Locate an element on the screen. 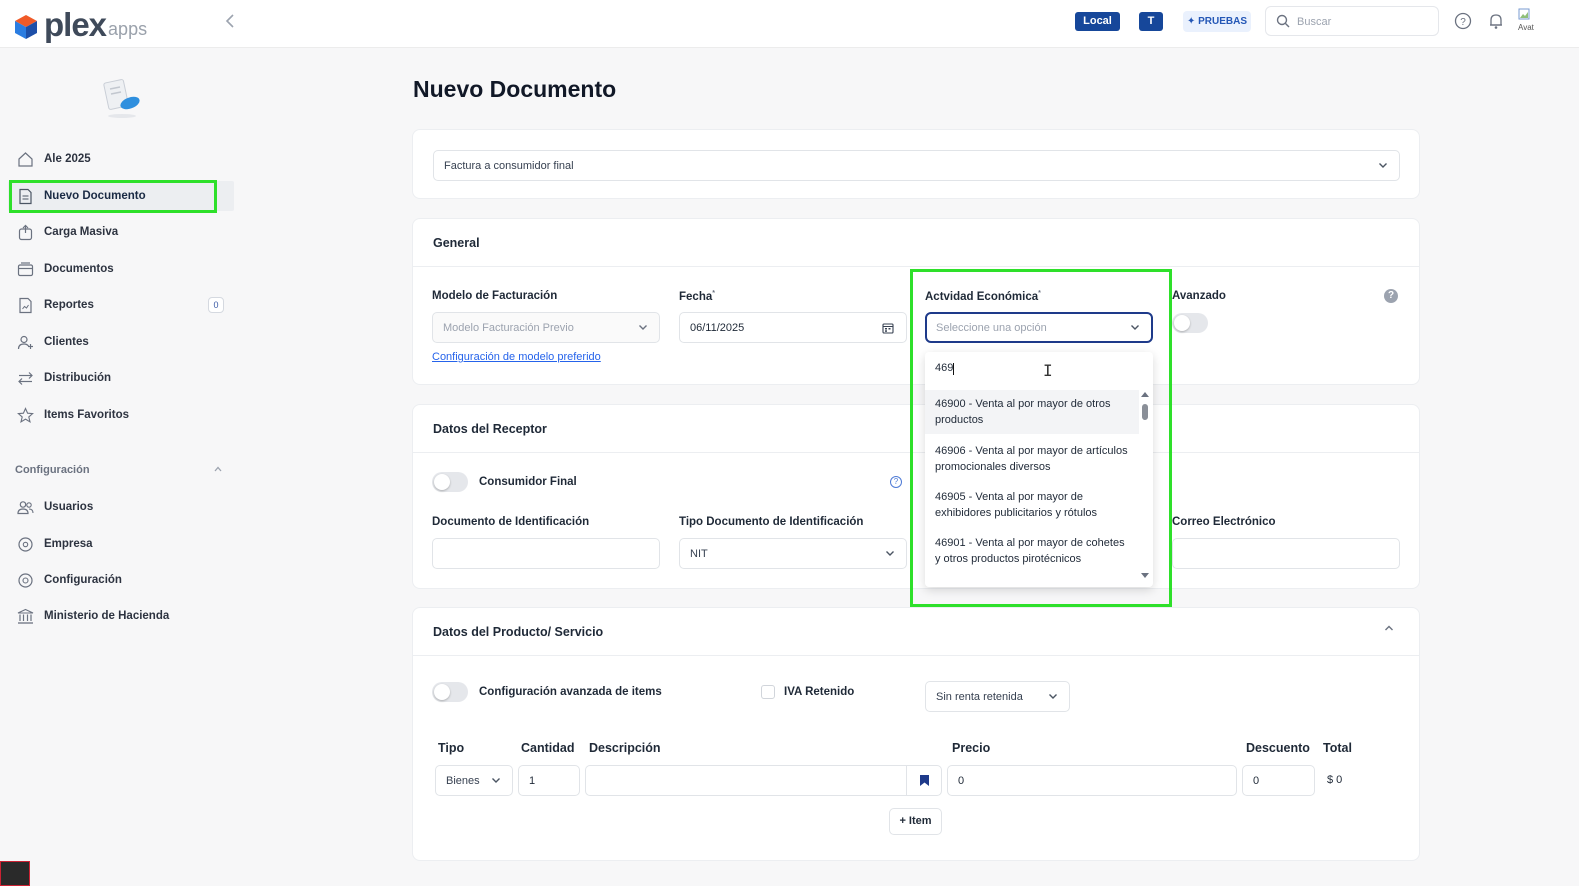 Image resolution: width=1579 pixels, height=886 pixels. required-mark: * is located at coordinates (713, 293).